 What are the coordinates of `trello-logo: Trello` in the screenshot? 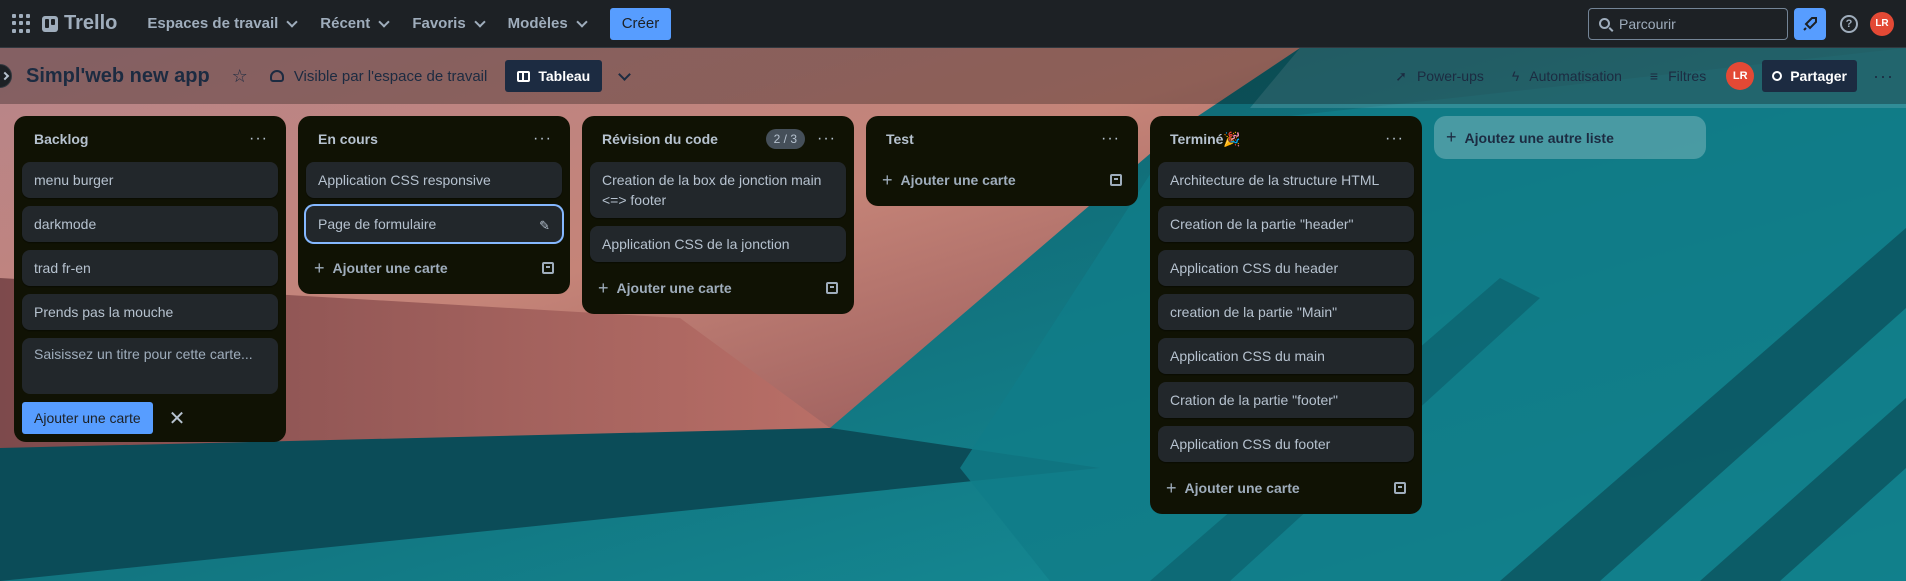 It's located at (79, 23).